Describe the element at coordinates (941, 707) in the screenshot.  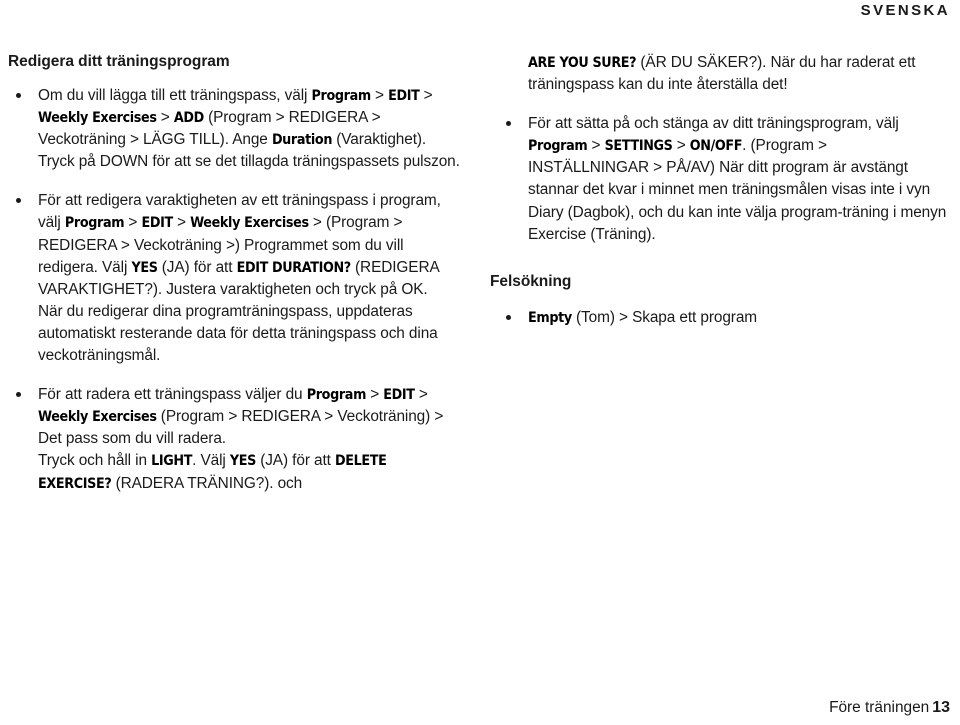
I see `footer-page-number: 13` at that location.